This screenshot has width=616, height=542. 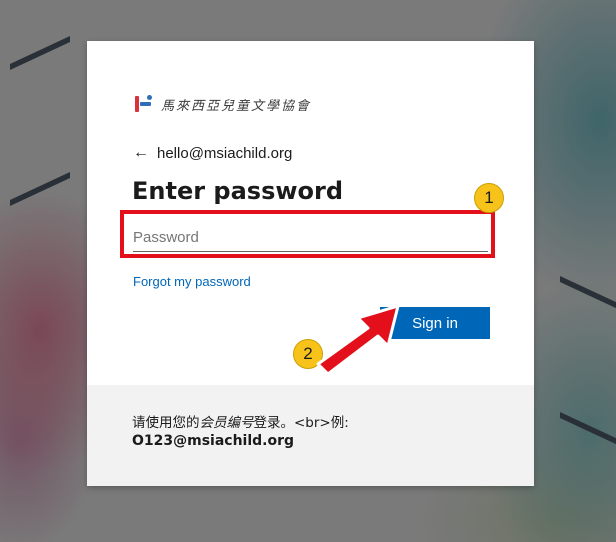 What do you see at coordinates (240, 423) in the screenshot?
I see `footer-instruction: 请使用您的会员编号登录。<br>例:` at bounding box center [240, 423].